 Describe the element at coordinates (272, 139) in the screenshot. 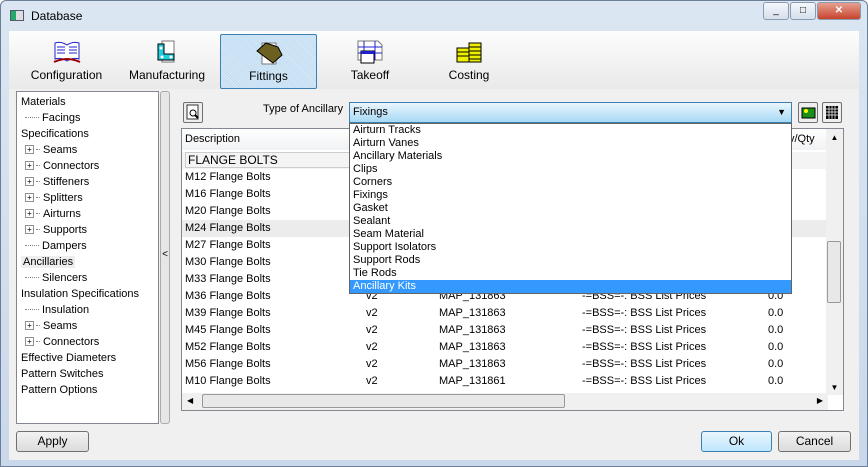

I see `column-header-description: Description` at that location.